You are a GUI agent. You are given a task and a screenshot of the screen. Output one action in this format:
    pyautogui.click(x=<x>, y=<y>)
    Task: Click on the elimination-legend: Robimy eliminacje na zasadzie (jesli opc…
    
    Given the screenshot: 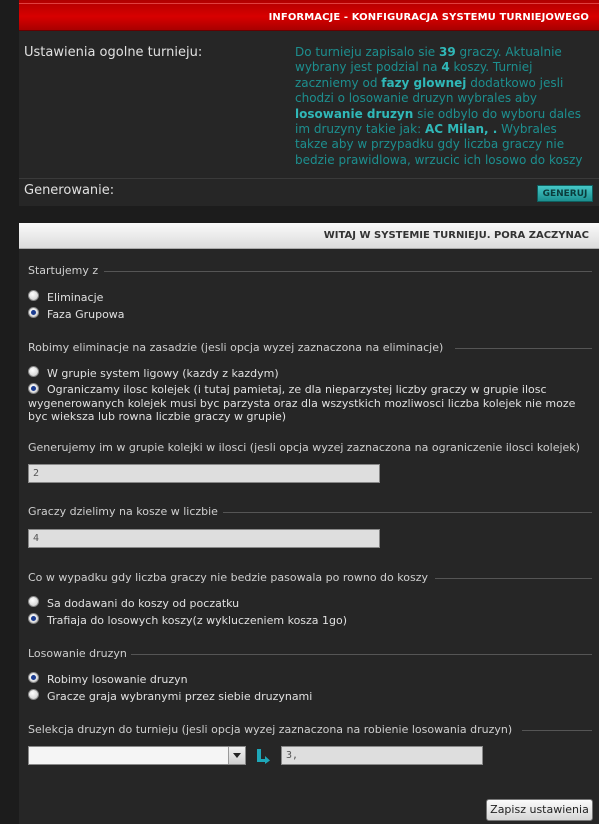 What is the action you would take?
    pyautogui.click(x=236, y=347)
    